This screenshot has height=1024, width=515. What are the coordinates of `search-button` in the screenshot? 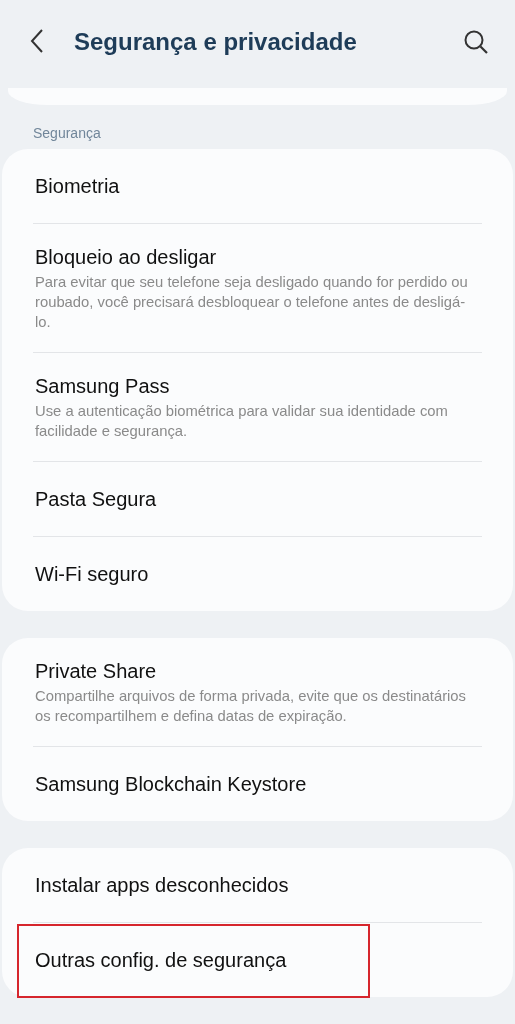 It's located at (476, 42).